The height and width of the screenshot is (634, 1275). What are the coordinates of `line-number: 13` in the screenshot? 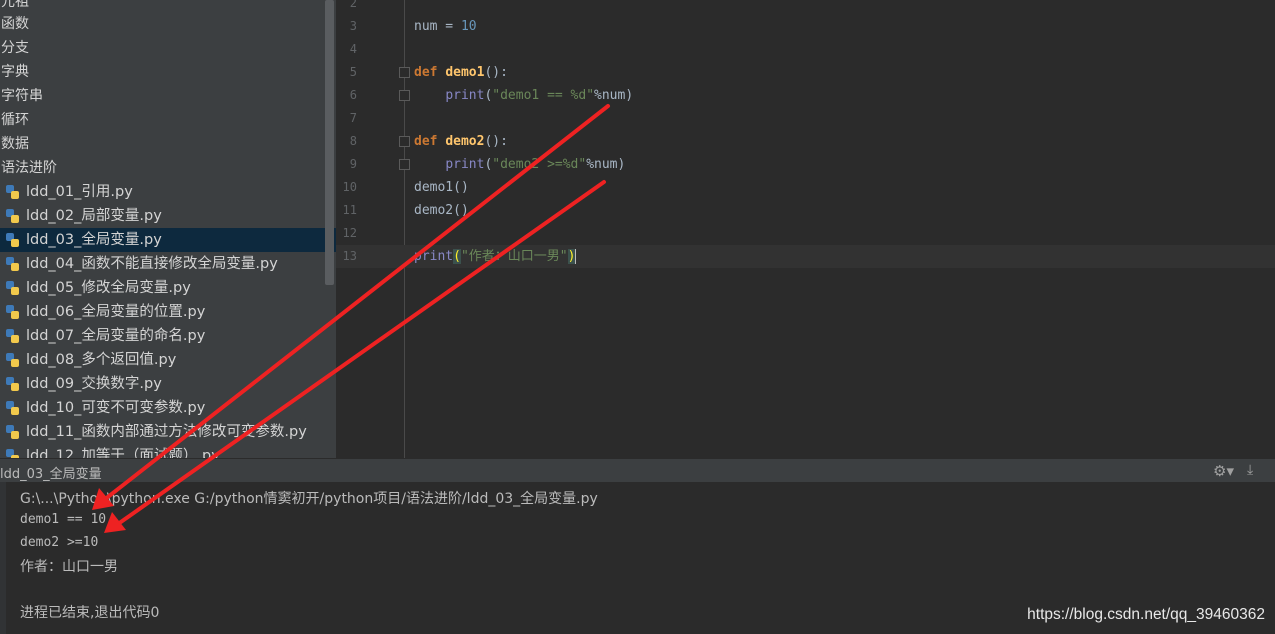 It's located at (349, 256).